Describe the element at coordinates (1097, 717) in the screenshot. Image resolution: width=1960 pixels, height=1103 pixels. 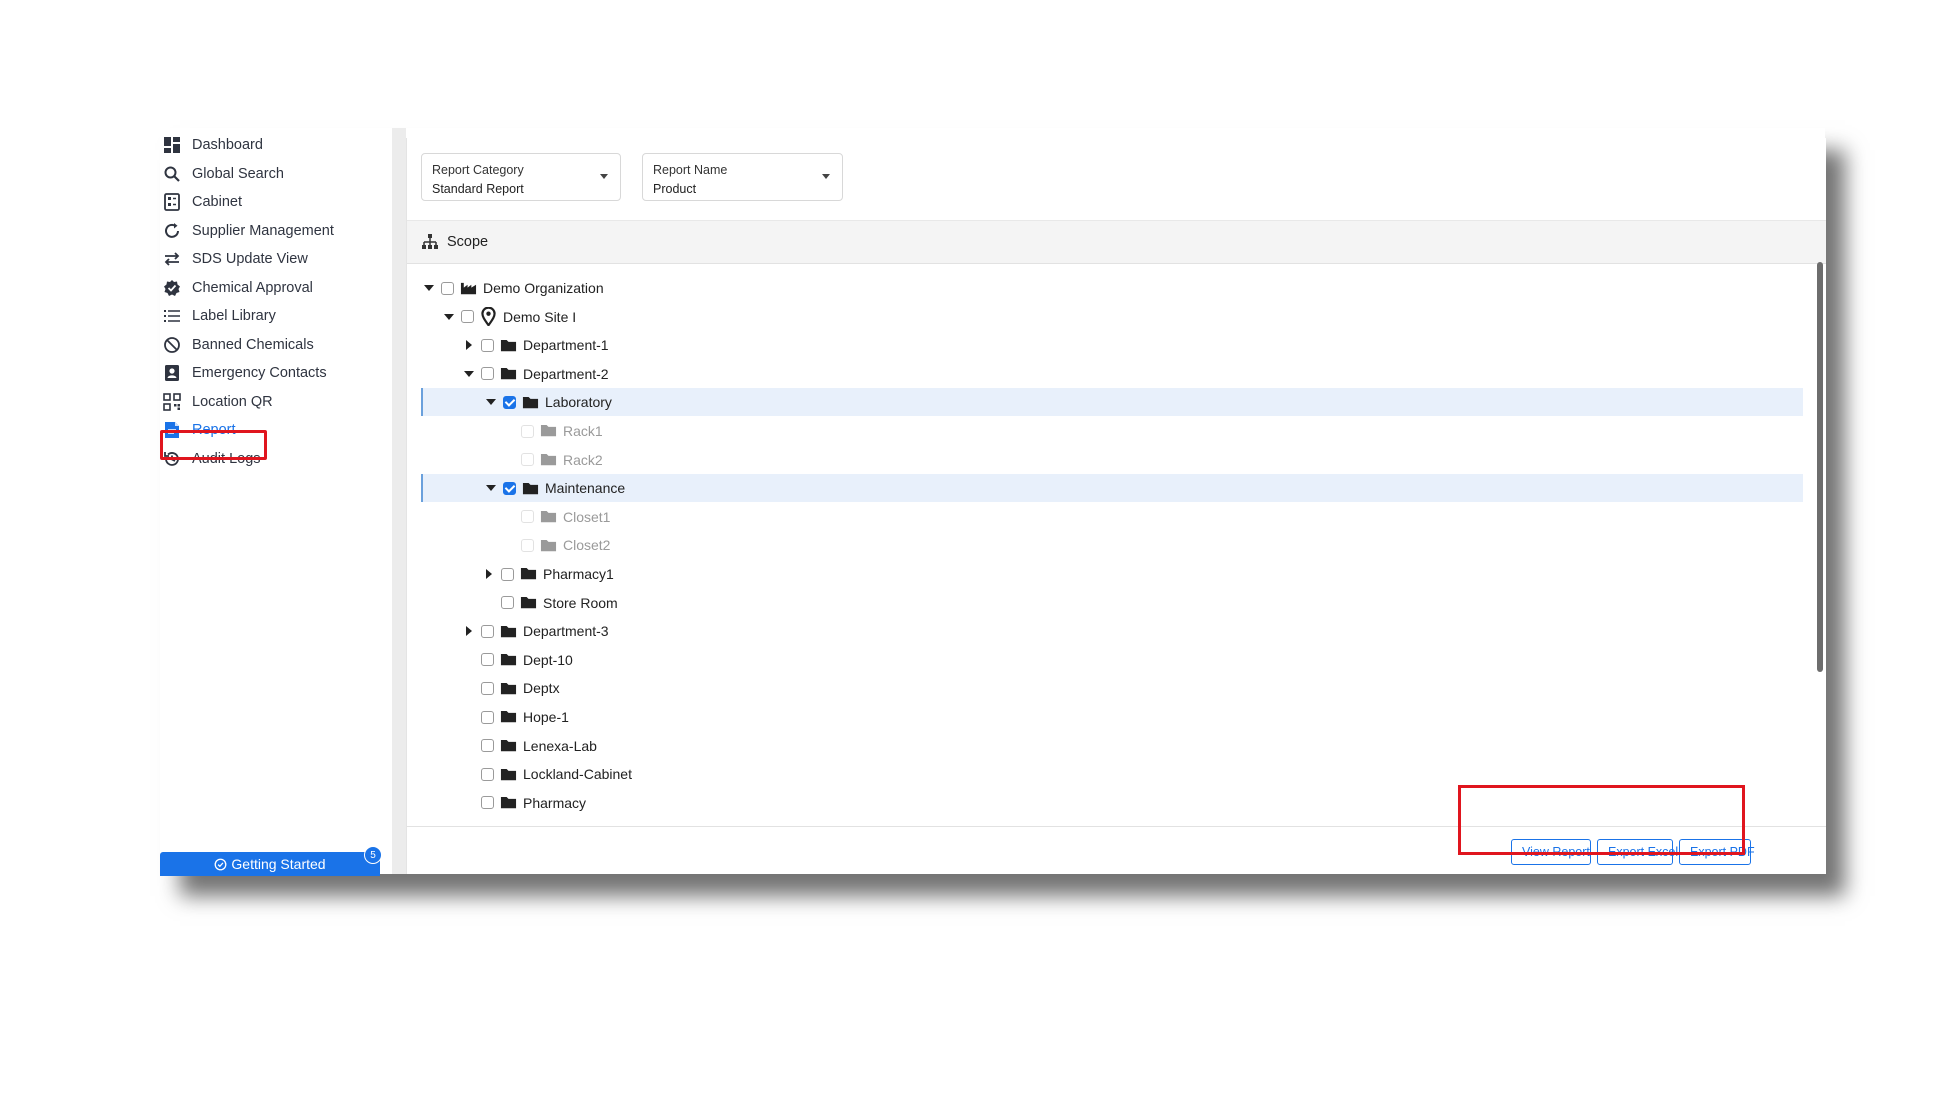
I see `tree-node: Hope-1` at that location.